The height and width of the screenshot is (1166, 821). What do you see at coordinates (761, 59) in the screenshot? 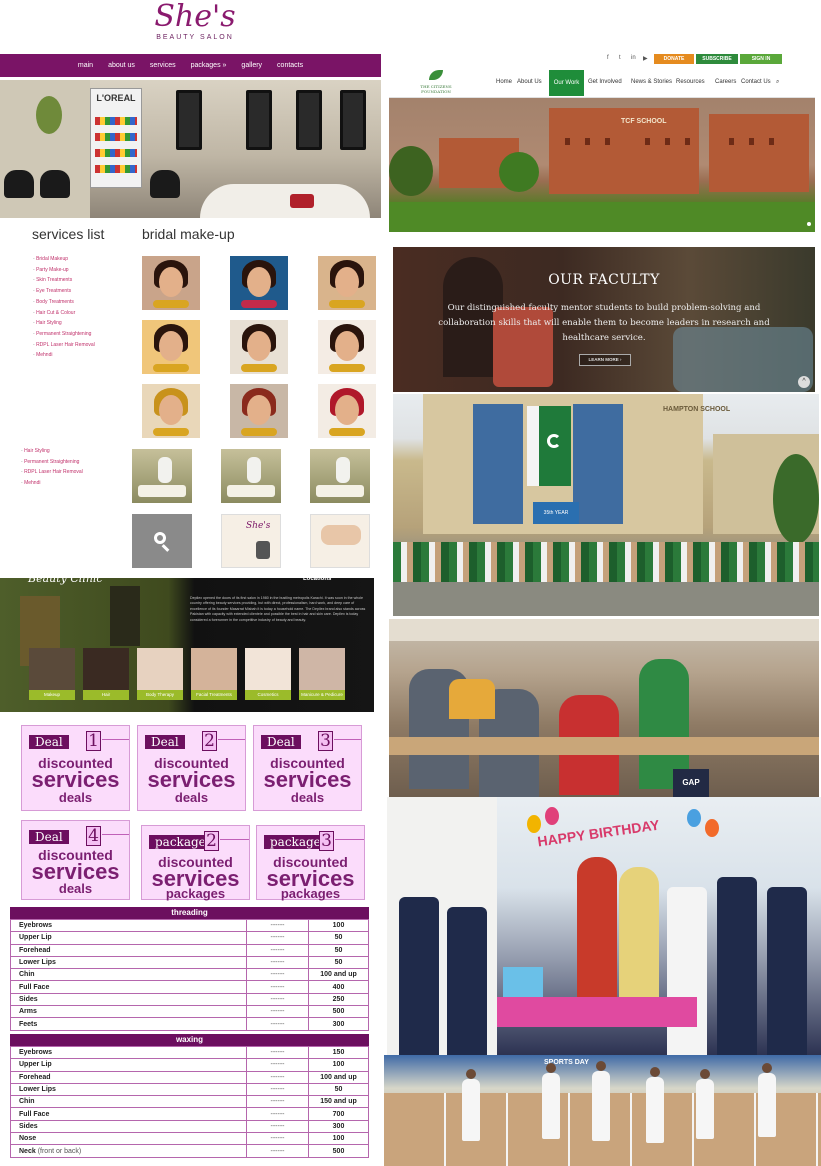
I see `sign-in-button: SIGN IN` at bounding box center [761, 59].